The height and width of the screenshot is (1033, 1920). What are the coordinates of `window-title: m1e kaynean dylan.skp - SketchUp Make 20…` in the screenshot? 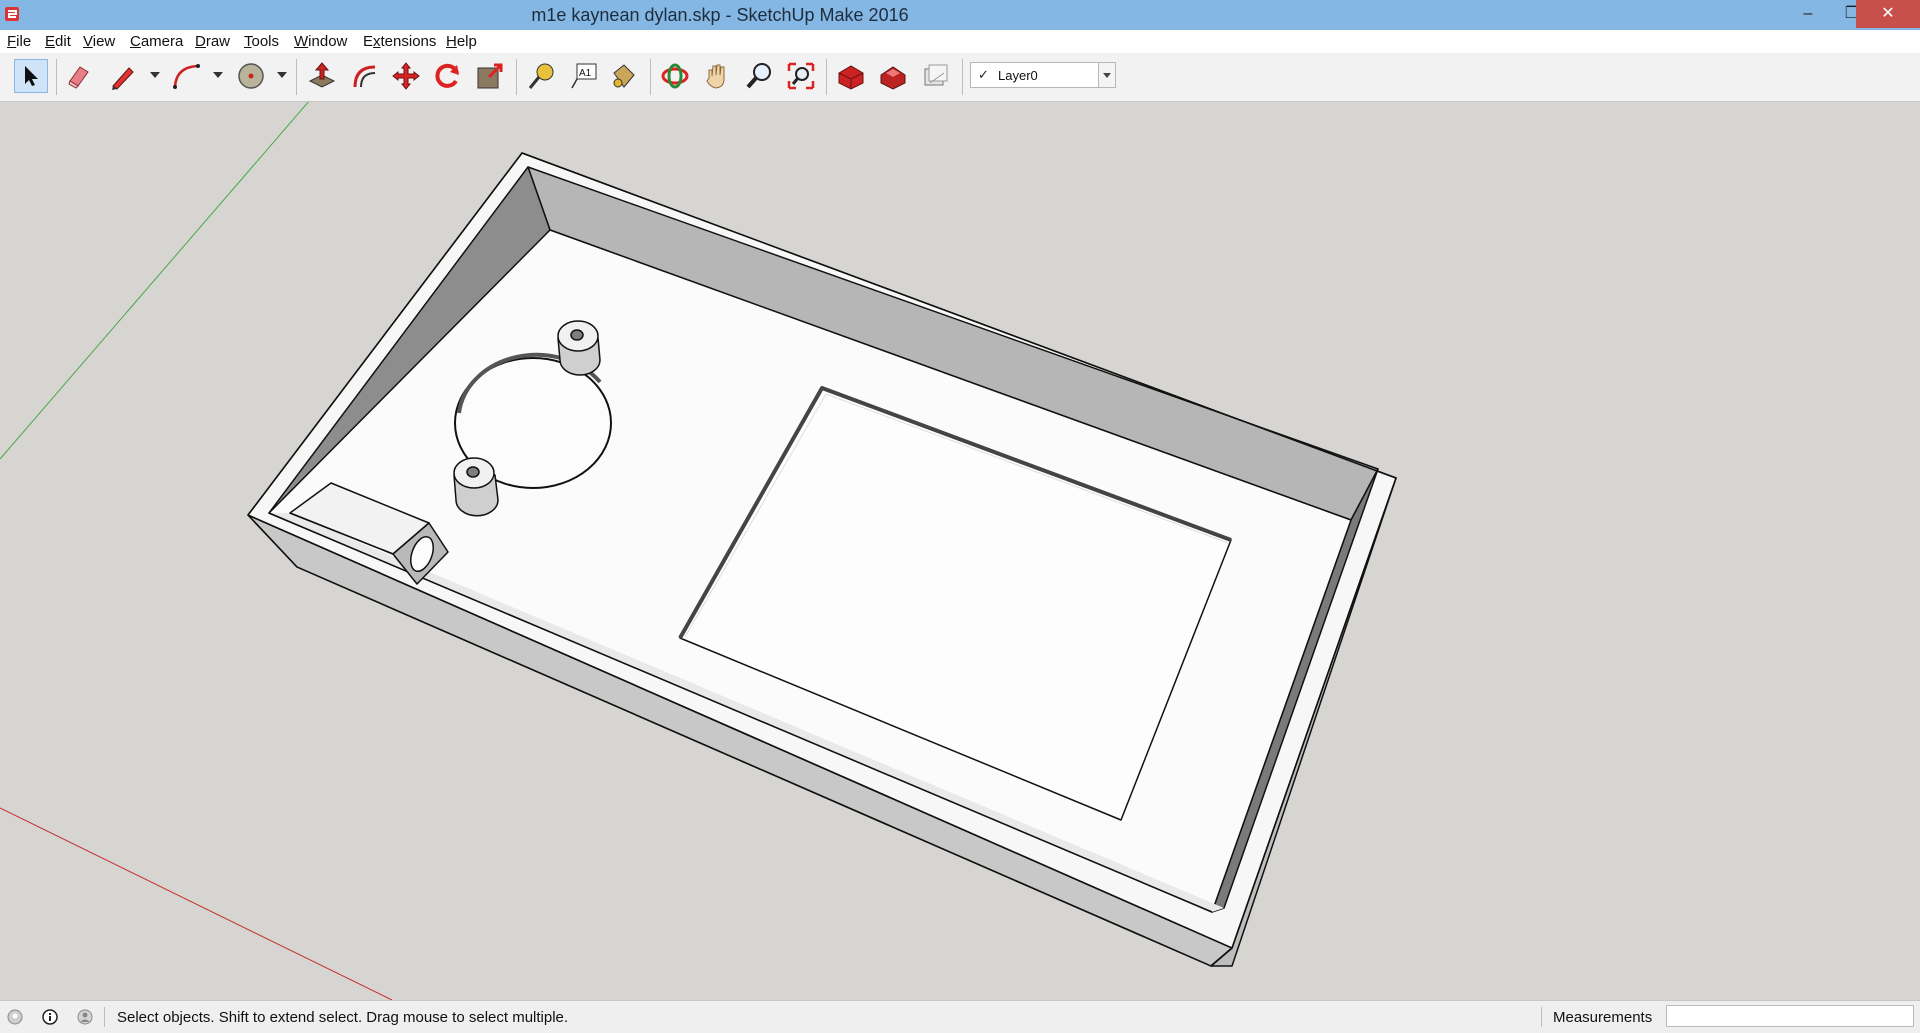 It's located at (720, 15).